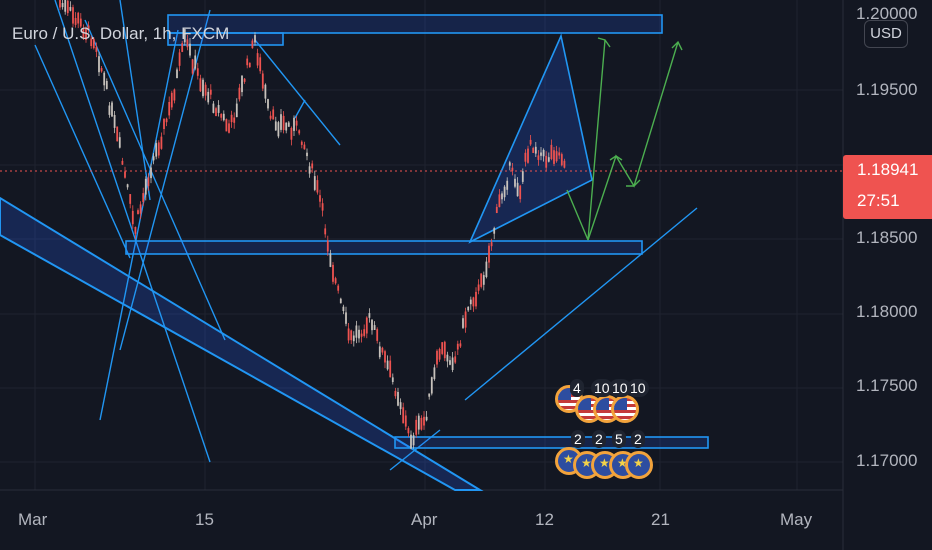 This screenshot has width=932, height=550. Describe the element at coordinates (660, 519) in the screenshot. I see `time-label: 21` at that location.